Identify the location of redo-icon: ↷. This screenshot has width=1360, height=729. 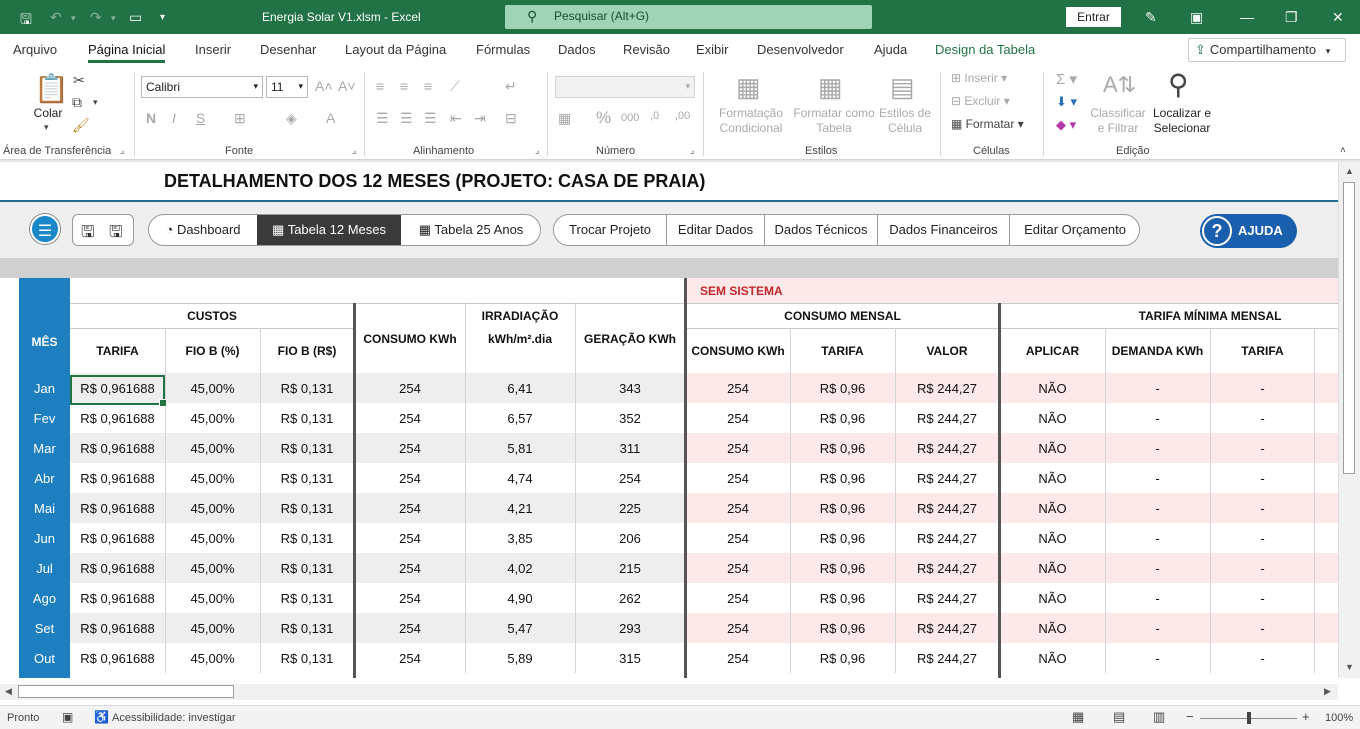
(96, 17).